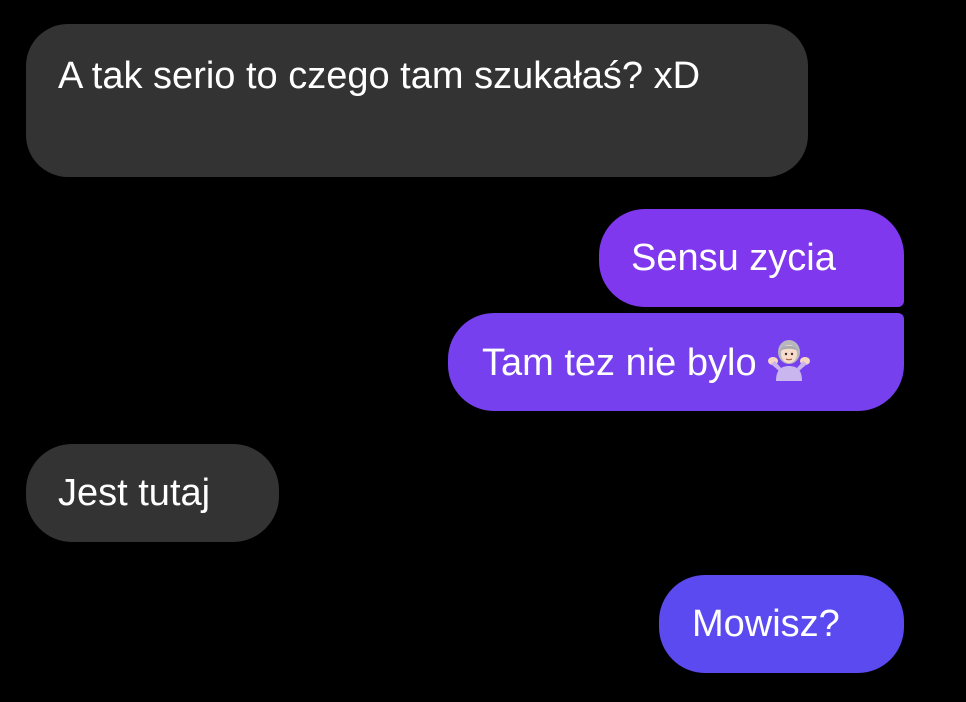 This screenshot has width=966, height=702. I want to click on message-text: Tam tez nie bylo, so click(619, 363).